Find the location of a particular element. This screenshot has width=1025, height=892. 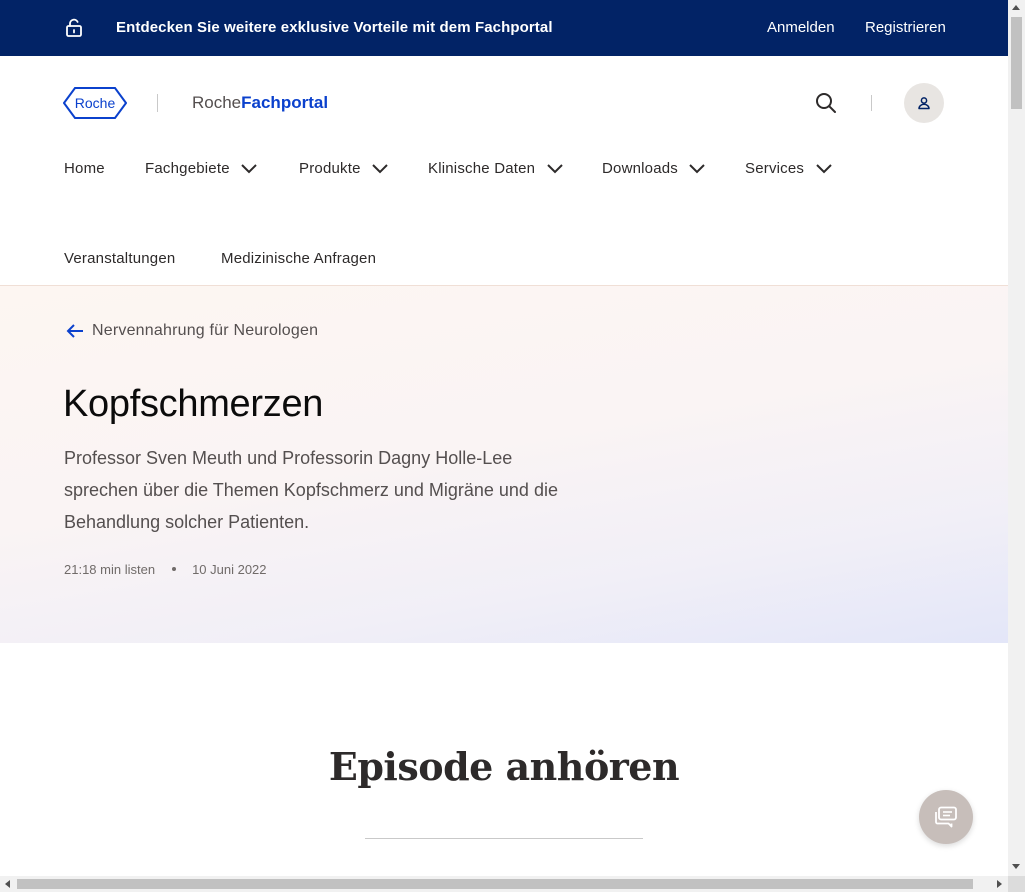

episode-heading: Episode anhören is located at coordinates (504, 766).